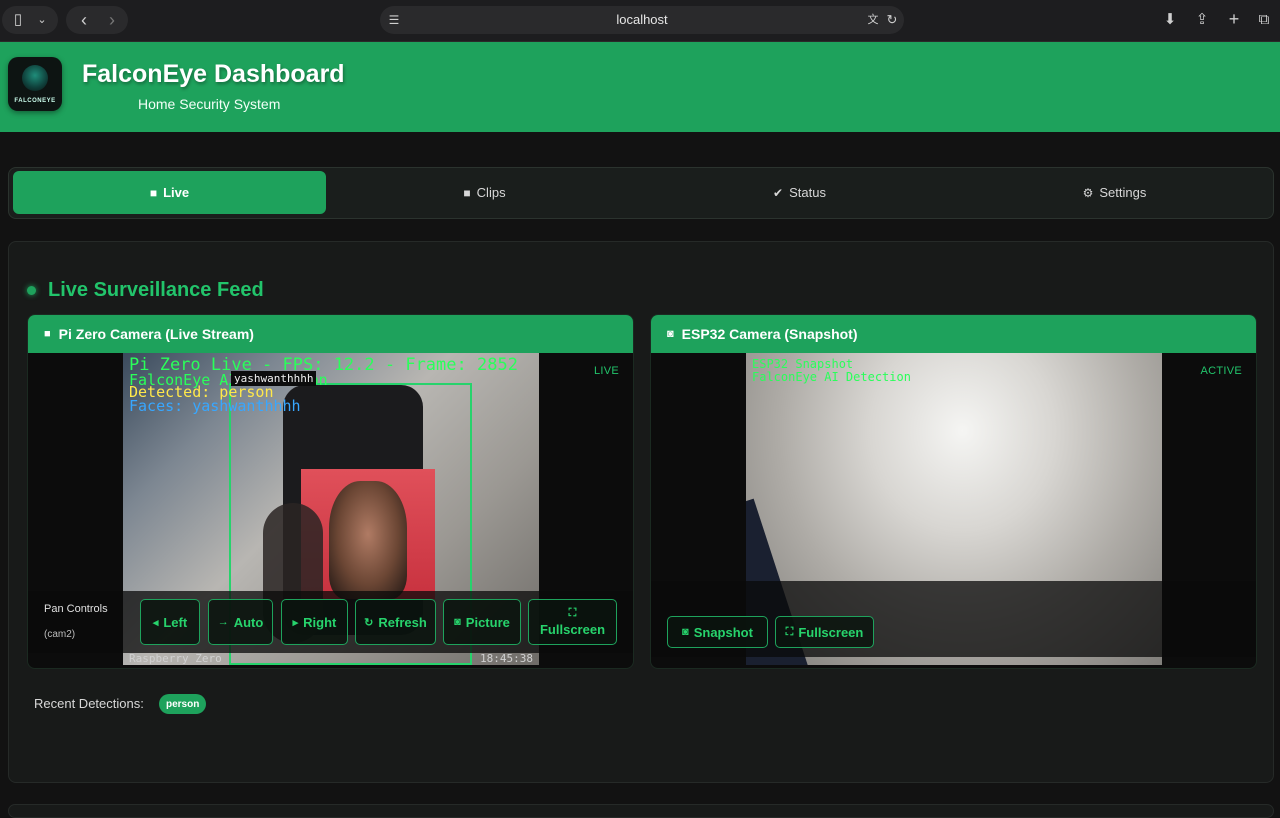 The width and height of the screenshot is (1280, 818). What do you see at coordinates (807, 192) in the screenshot?
I see `tab-label: Status` at bounding box center [807, 192].